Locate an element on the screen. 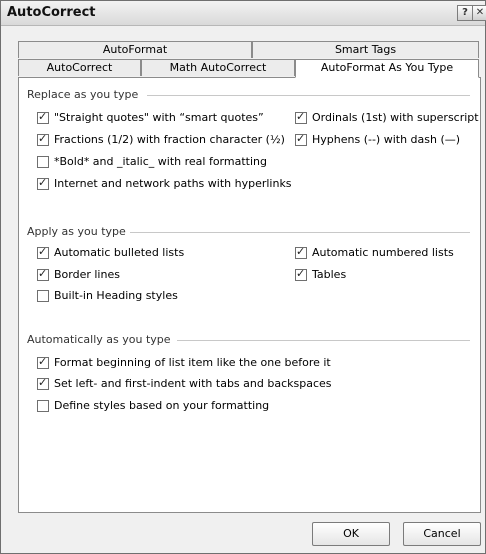 The width and height of the screenshot is (486, 554). option-tables: Tables is located at coordinates (321, 274).